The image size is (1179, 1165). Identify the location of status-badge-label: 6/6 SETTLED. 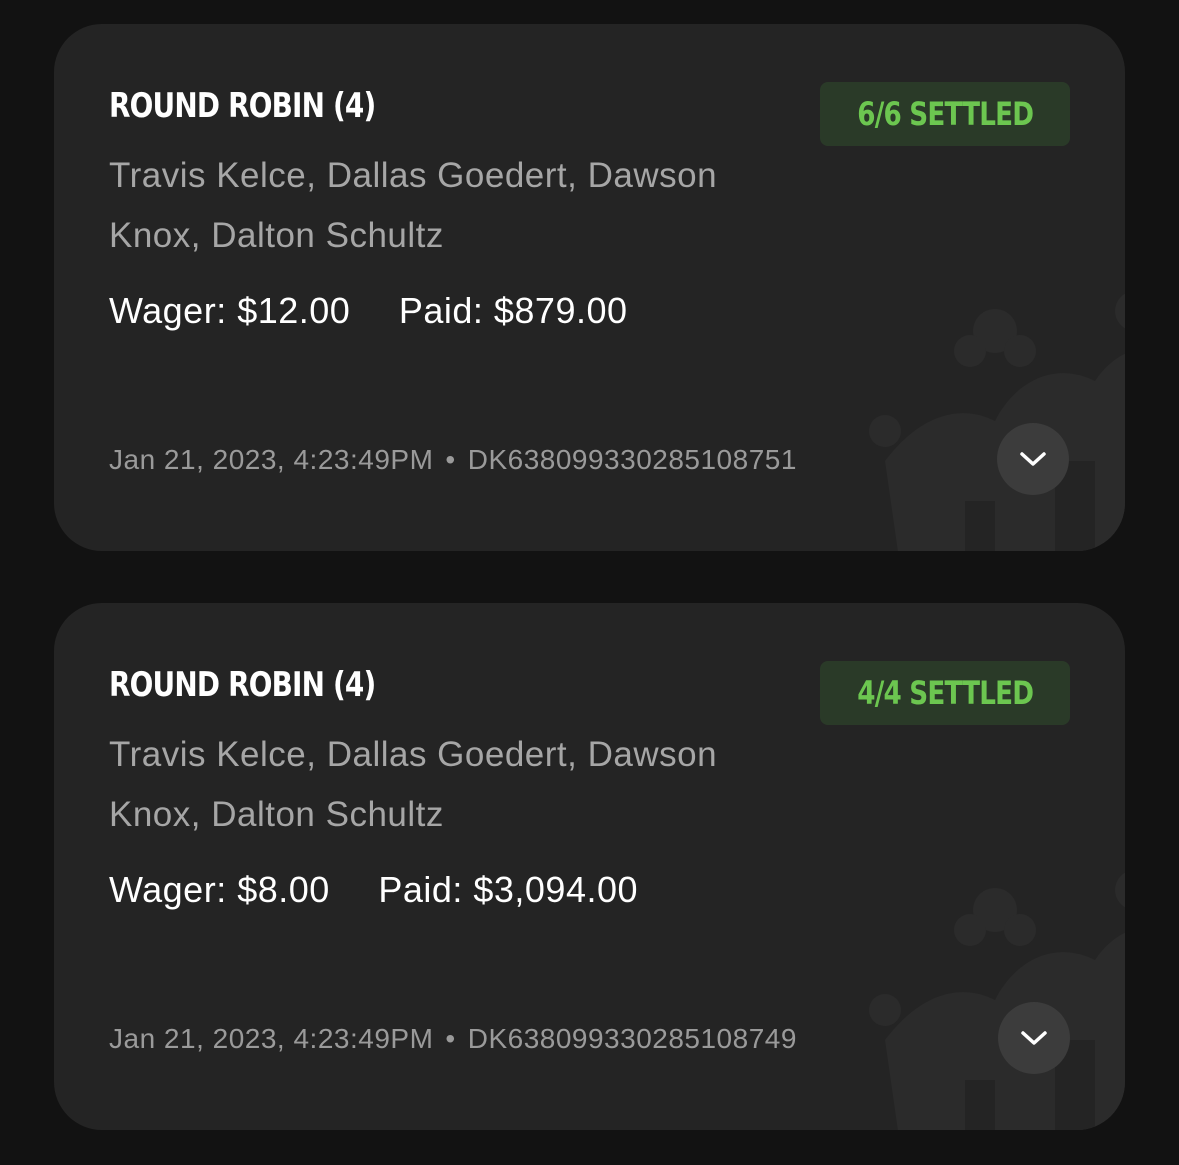
(945, 114).